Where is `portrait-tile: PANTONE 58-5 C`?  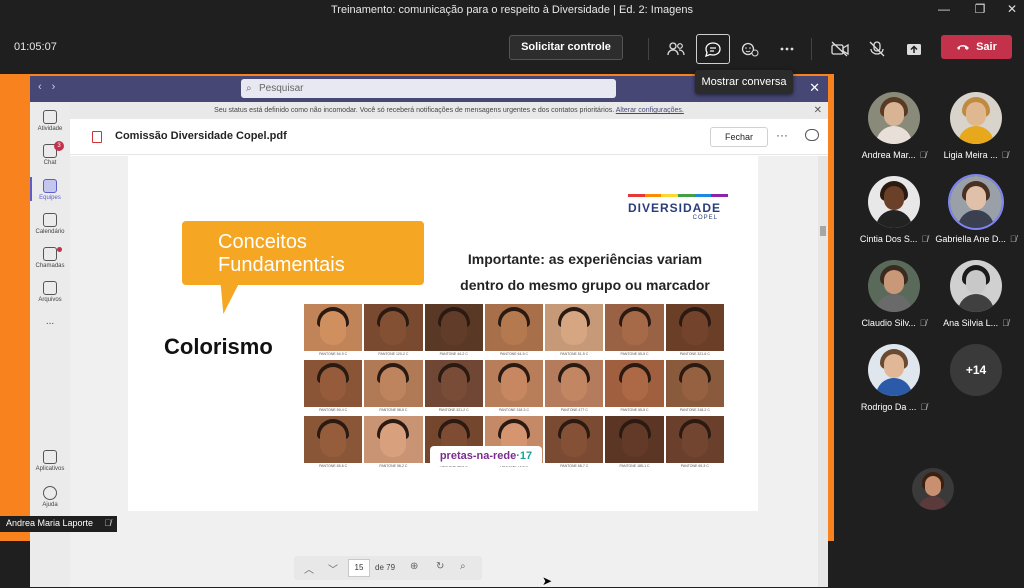
portrait-tile: PANTONE 58-5 C is located at coordinates (393, 387).